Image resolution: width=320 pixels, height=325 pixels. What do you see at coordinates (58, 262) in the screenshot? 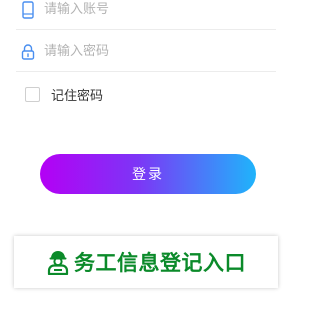
I see `worker-icon` at bounding box center [58, 262].